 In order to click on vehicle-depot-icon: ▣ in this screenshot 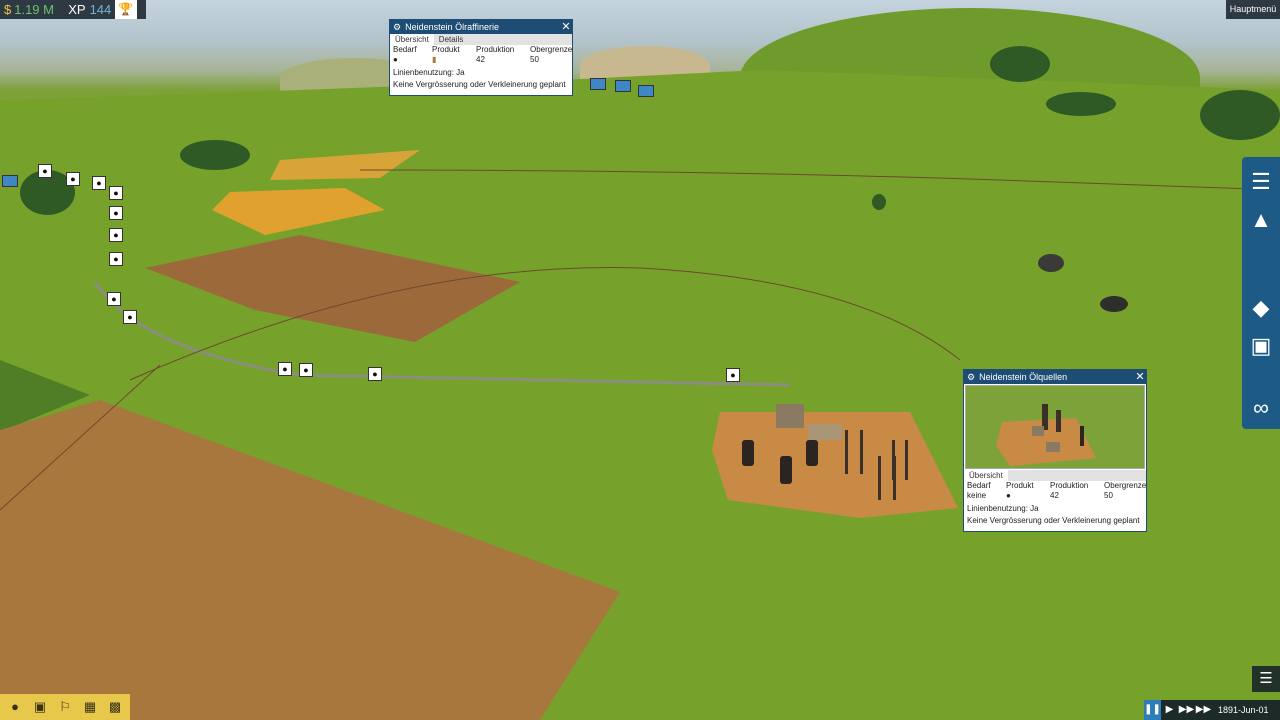, I will do `click(1261, 346)`.